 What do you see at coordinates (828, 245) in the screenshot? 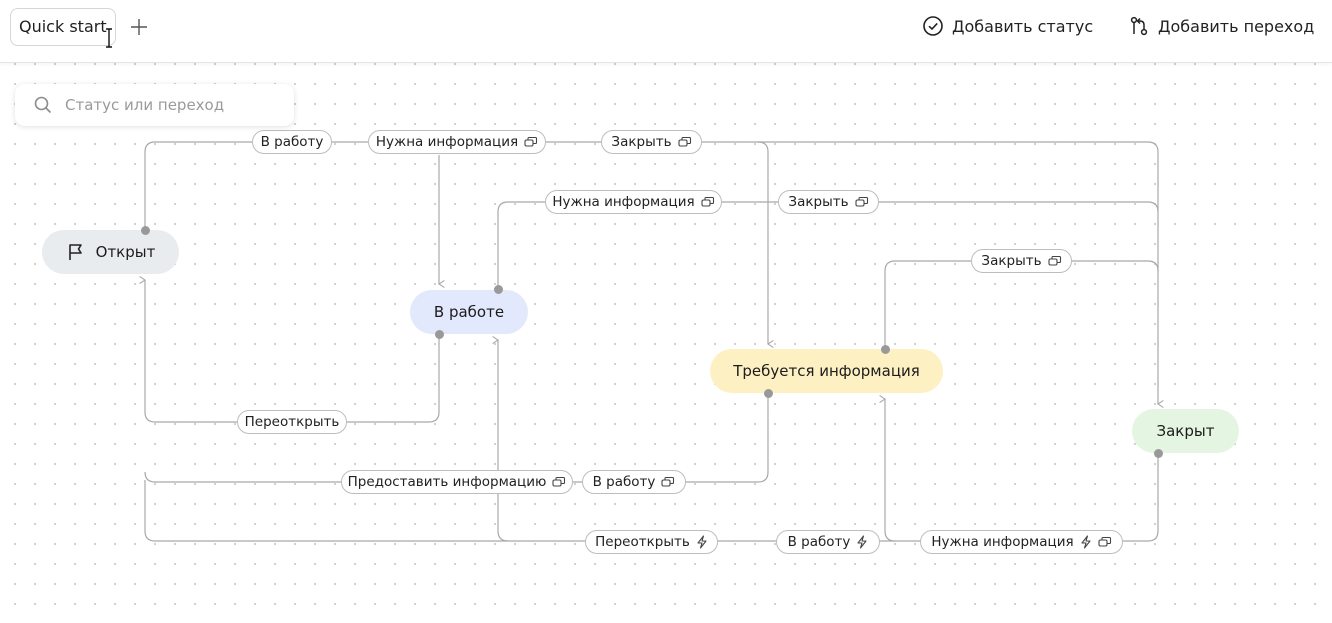
I see `edge-inprogress-top` at bounding box center [828, 245].